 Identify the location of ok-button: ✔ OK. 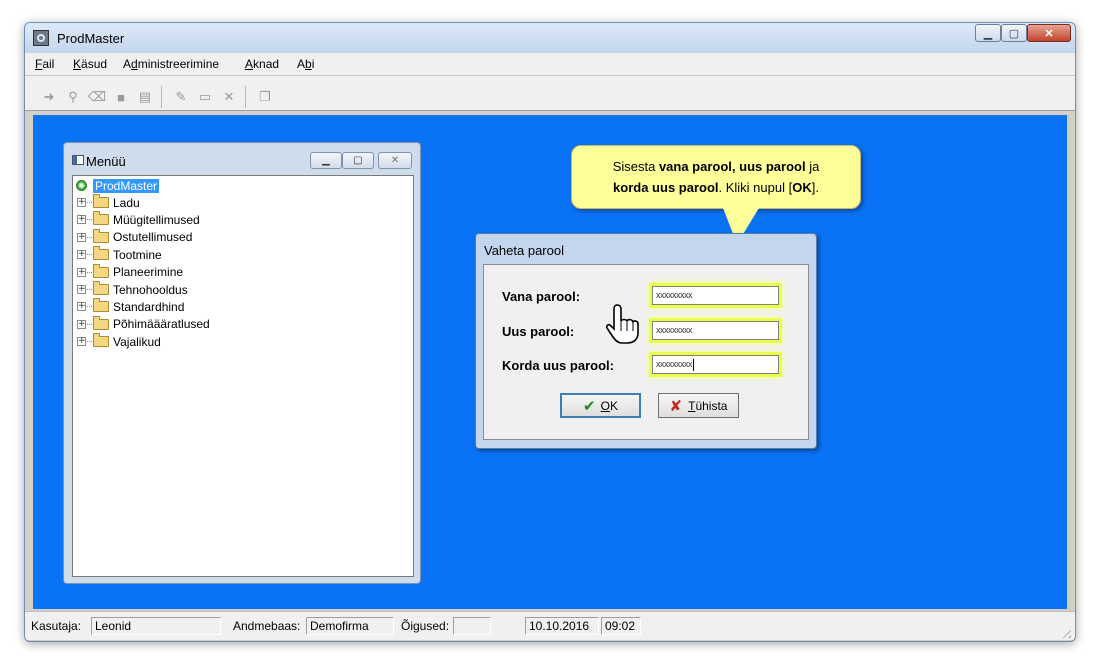
(600, 405).